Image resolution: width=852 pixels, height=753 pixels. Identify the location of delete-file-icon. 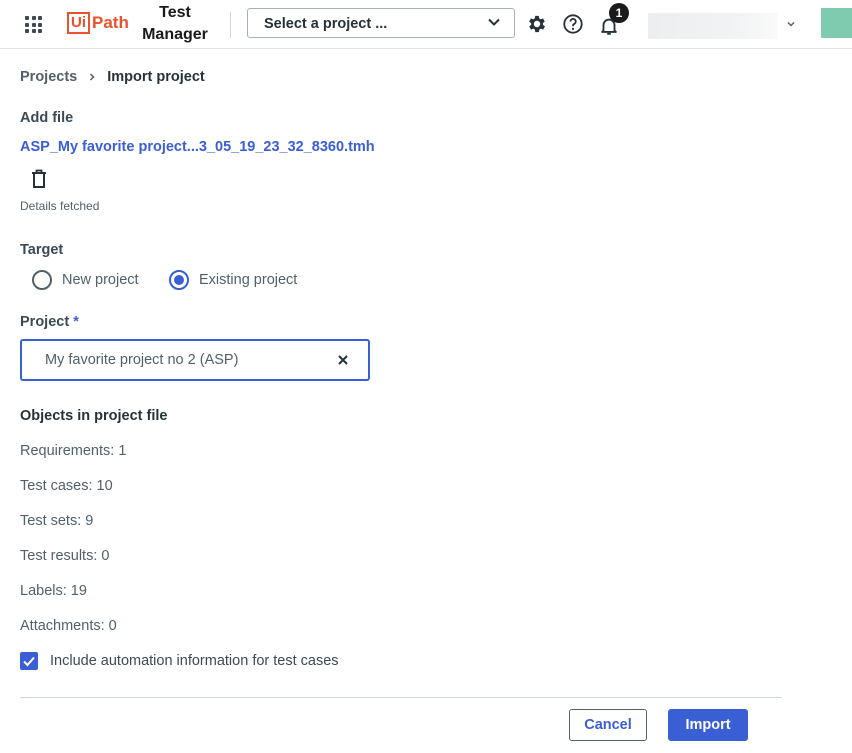
(39, 179).